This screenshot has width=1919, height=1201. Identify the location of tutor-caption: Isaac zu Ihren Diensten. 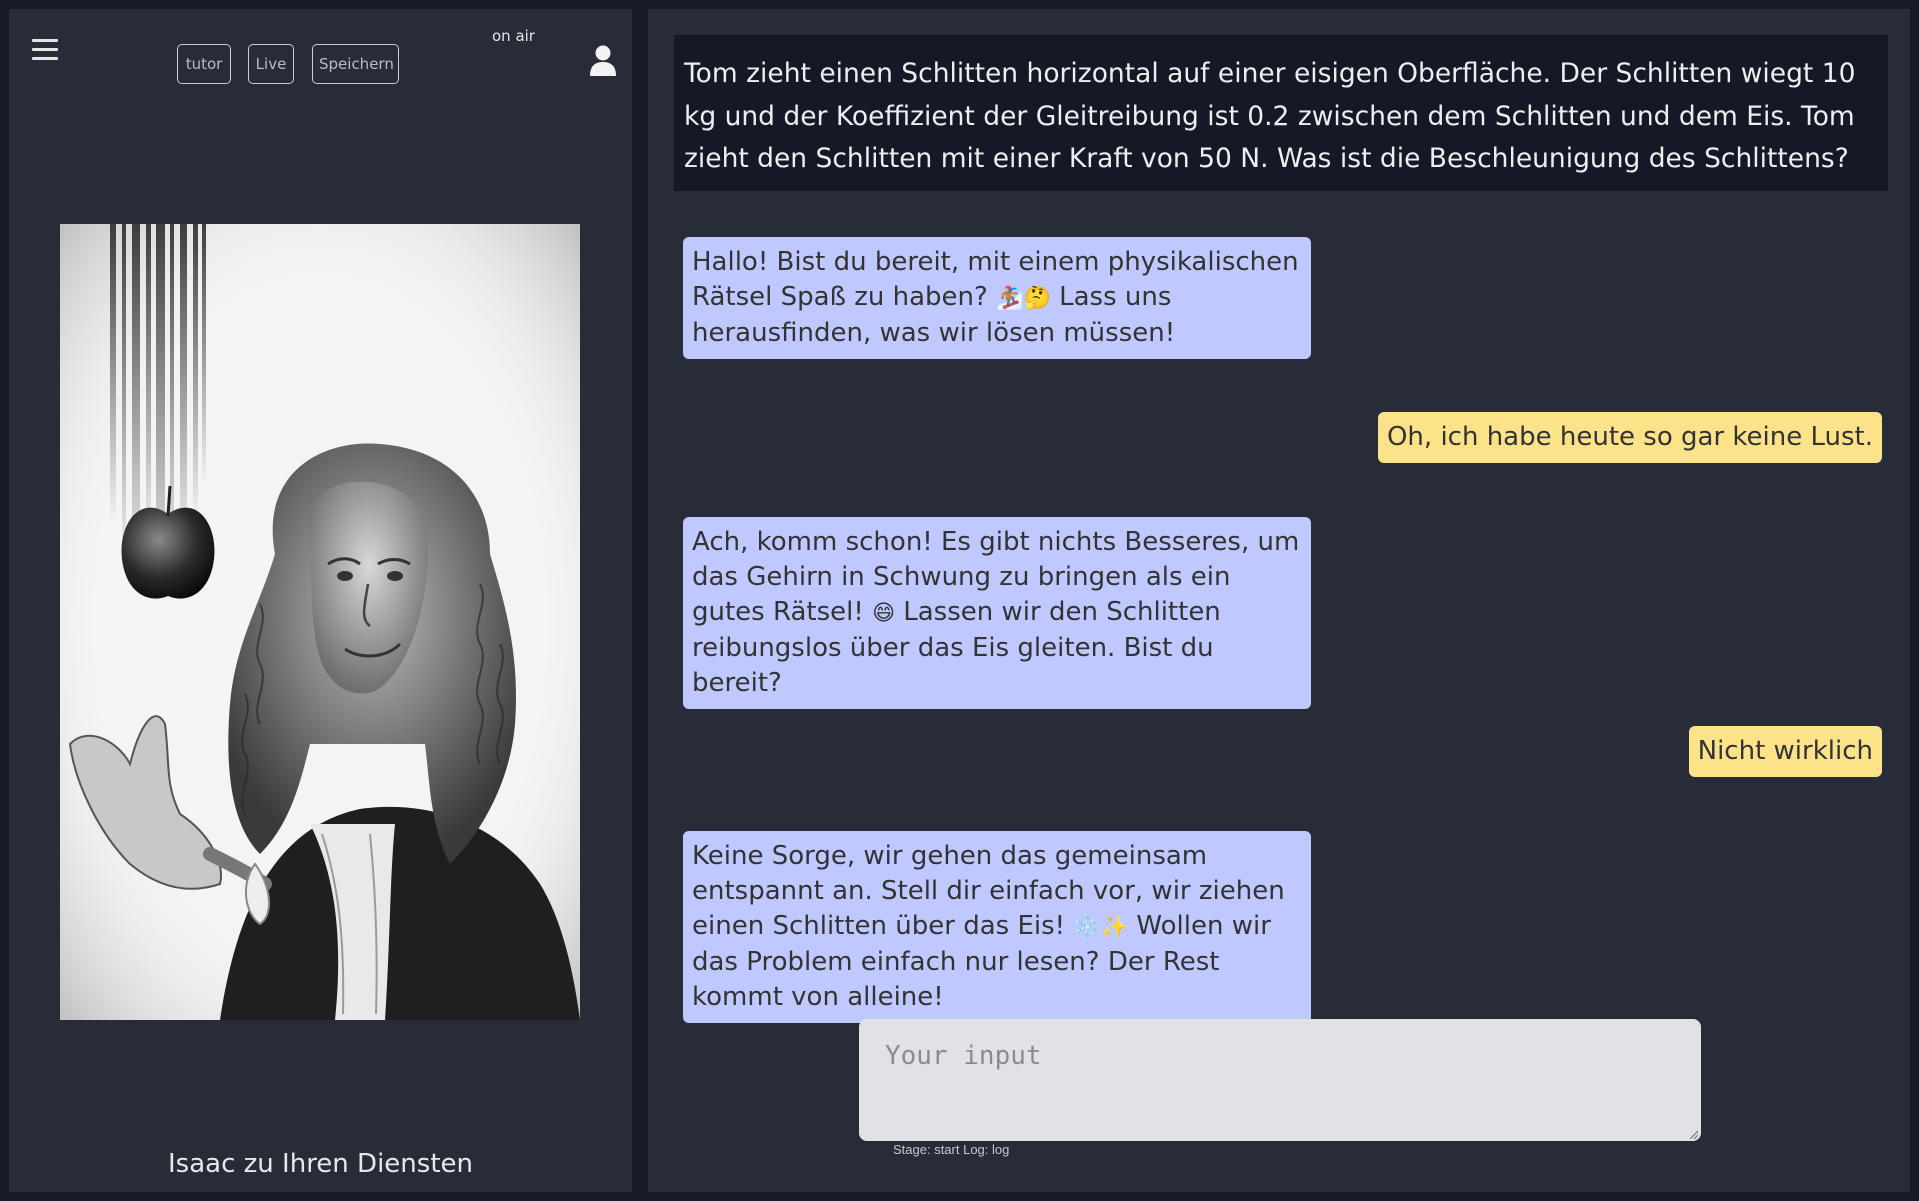
(320, 1164).